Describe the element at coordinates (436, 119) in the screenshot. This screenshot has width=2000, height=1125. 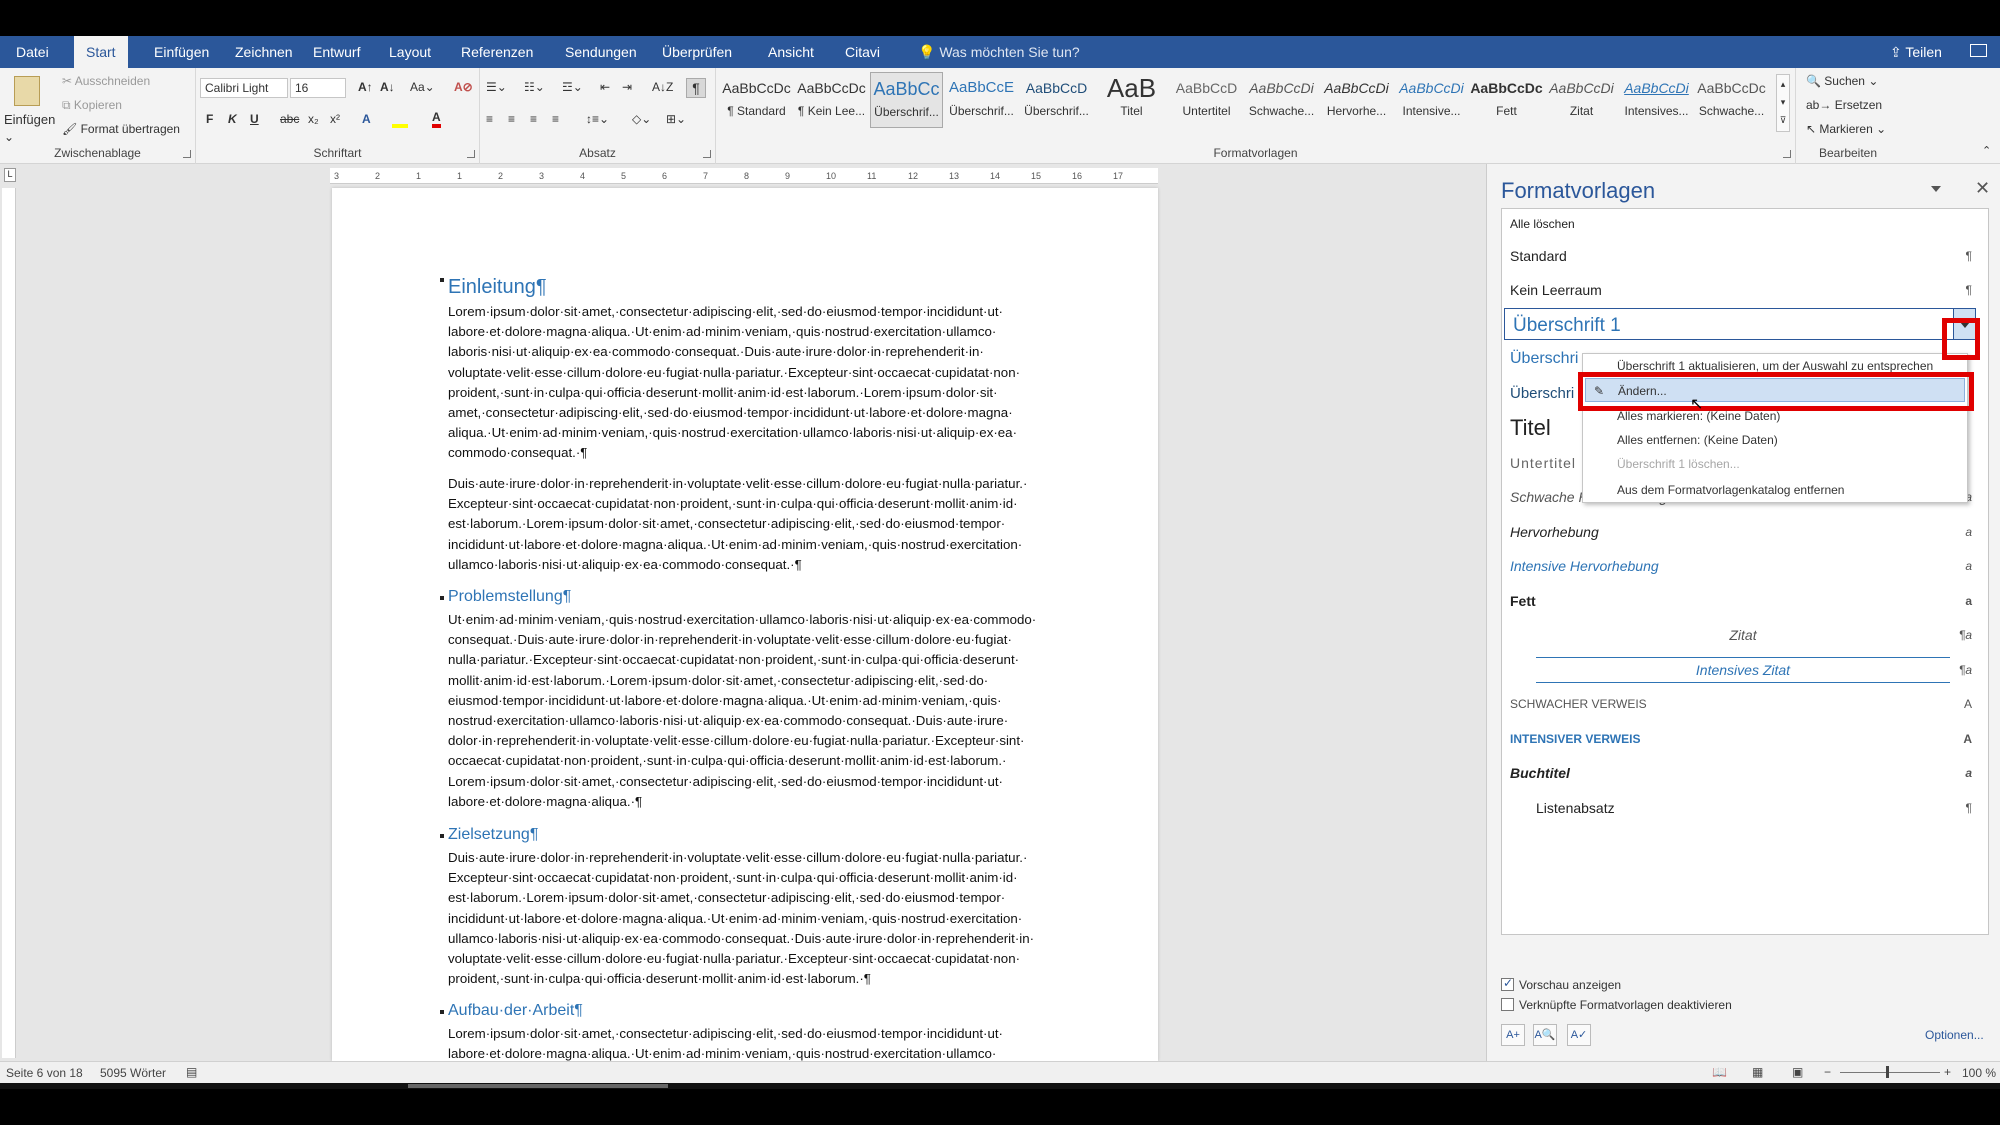
I see `font-color-icon: A` at that location.